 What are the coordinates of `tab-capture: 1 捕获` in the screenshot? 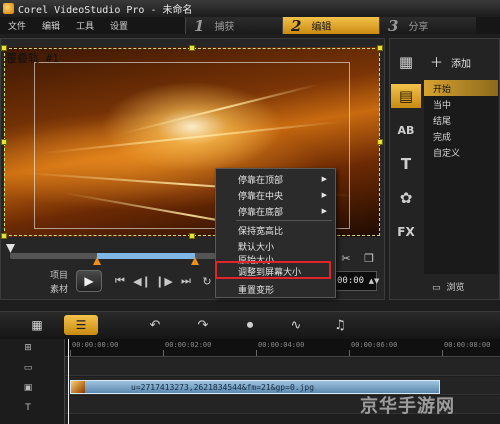 It's located at (233, 25).